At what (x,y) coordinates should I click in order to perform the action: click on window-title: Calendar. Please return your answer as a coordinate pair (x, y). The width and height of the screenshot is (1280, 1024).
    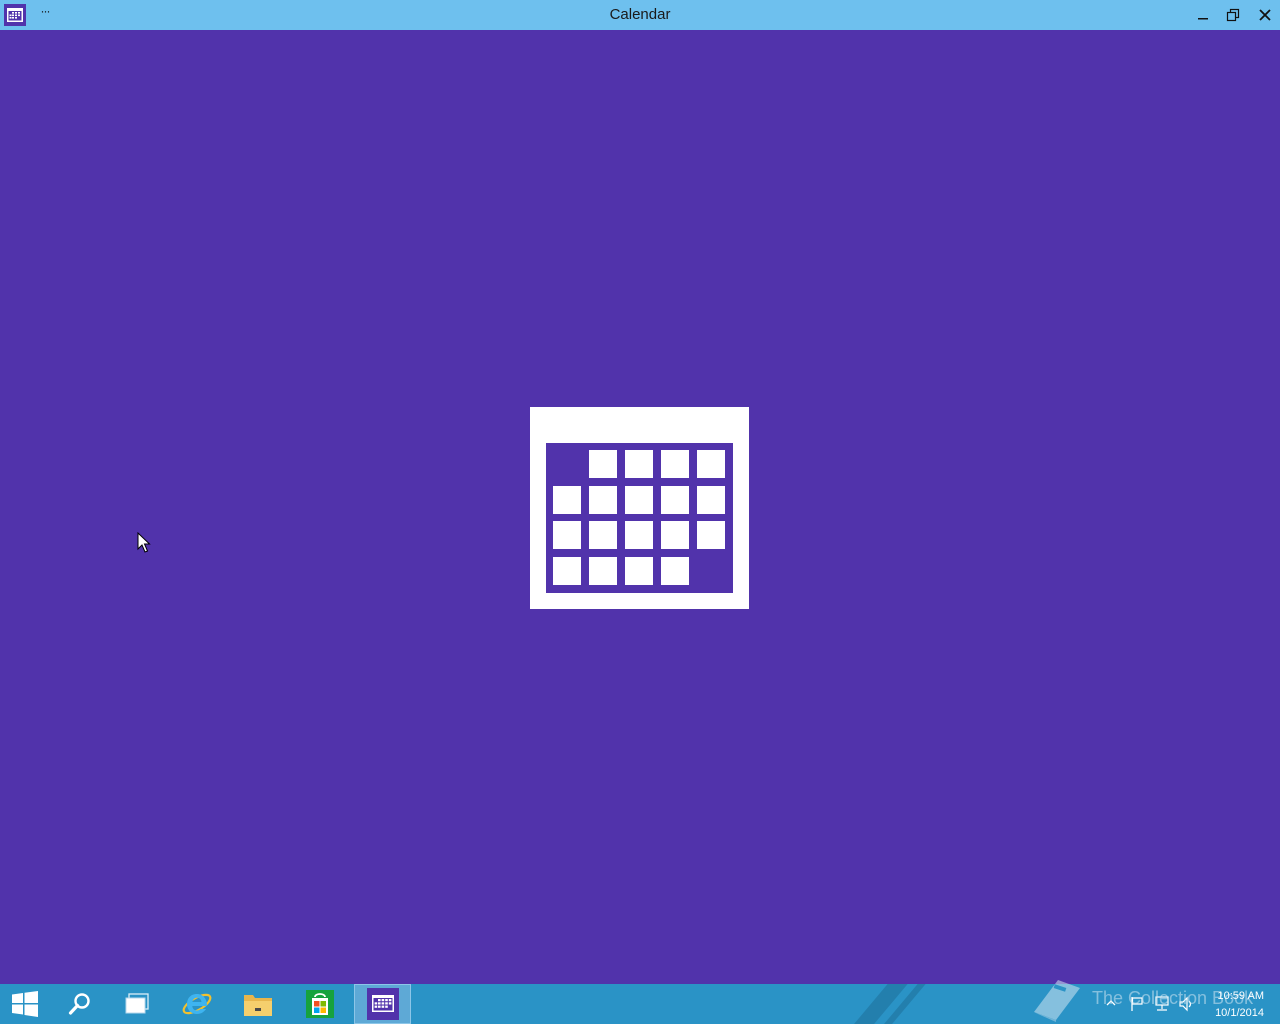
    Looking at the image, I should click on (640, 14).